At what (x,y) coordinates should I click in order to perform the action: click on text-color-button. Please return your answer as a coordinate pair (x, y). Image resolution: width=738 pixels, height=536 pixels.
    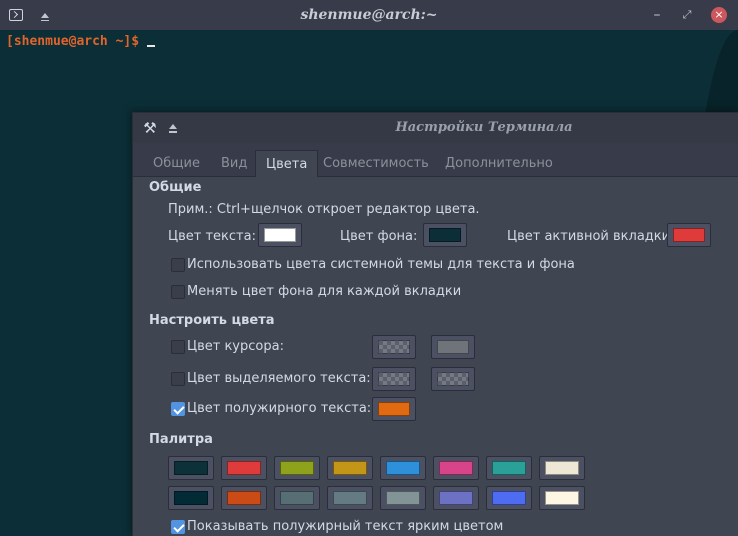
    Looking at the image, I should click on (280, 235).